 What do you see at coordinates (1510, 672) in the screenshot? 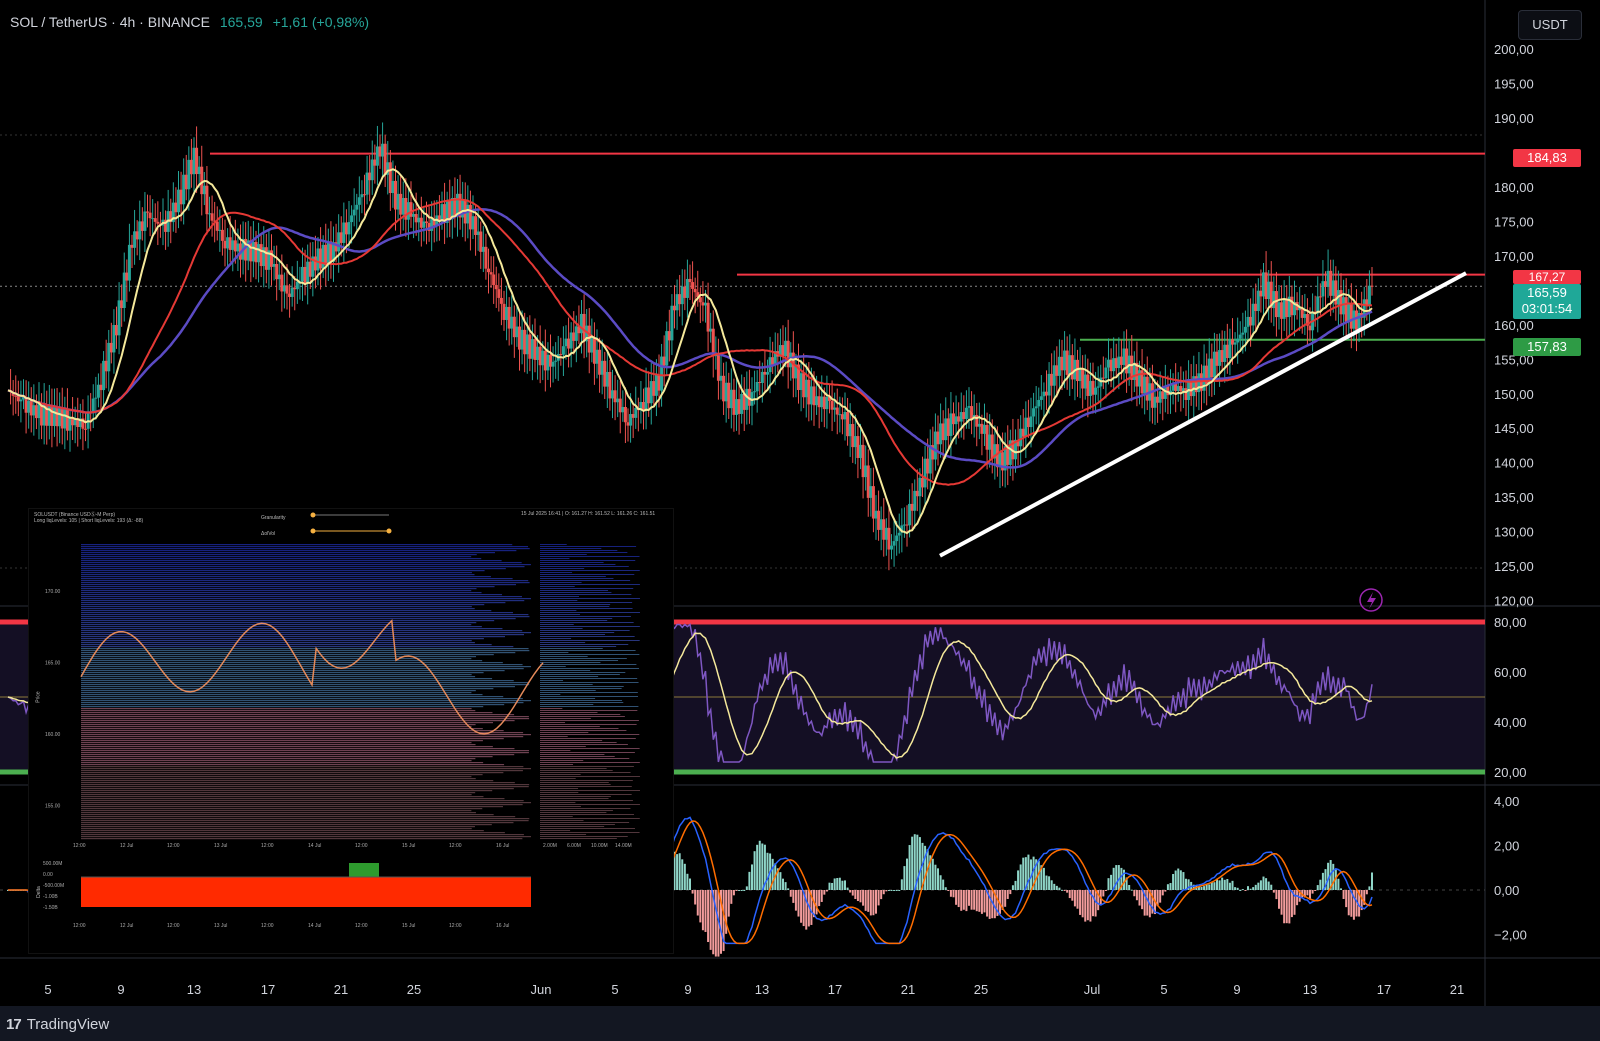
I see `rsi-axis-tick: 60,00` at bounding box center [1510, 672].